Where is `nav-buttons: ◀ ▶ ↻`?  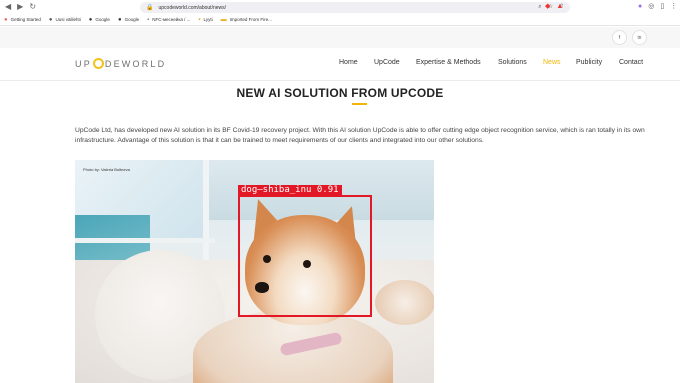
nav-buttons: ◀ ▶ ↻ is located at coordinates (70, 7).